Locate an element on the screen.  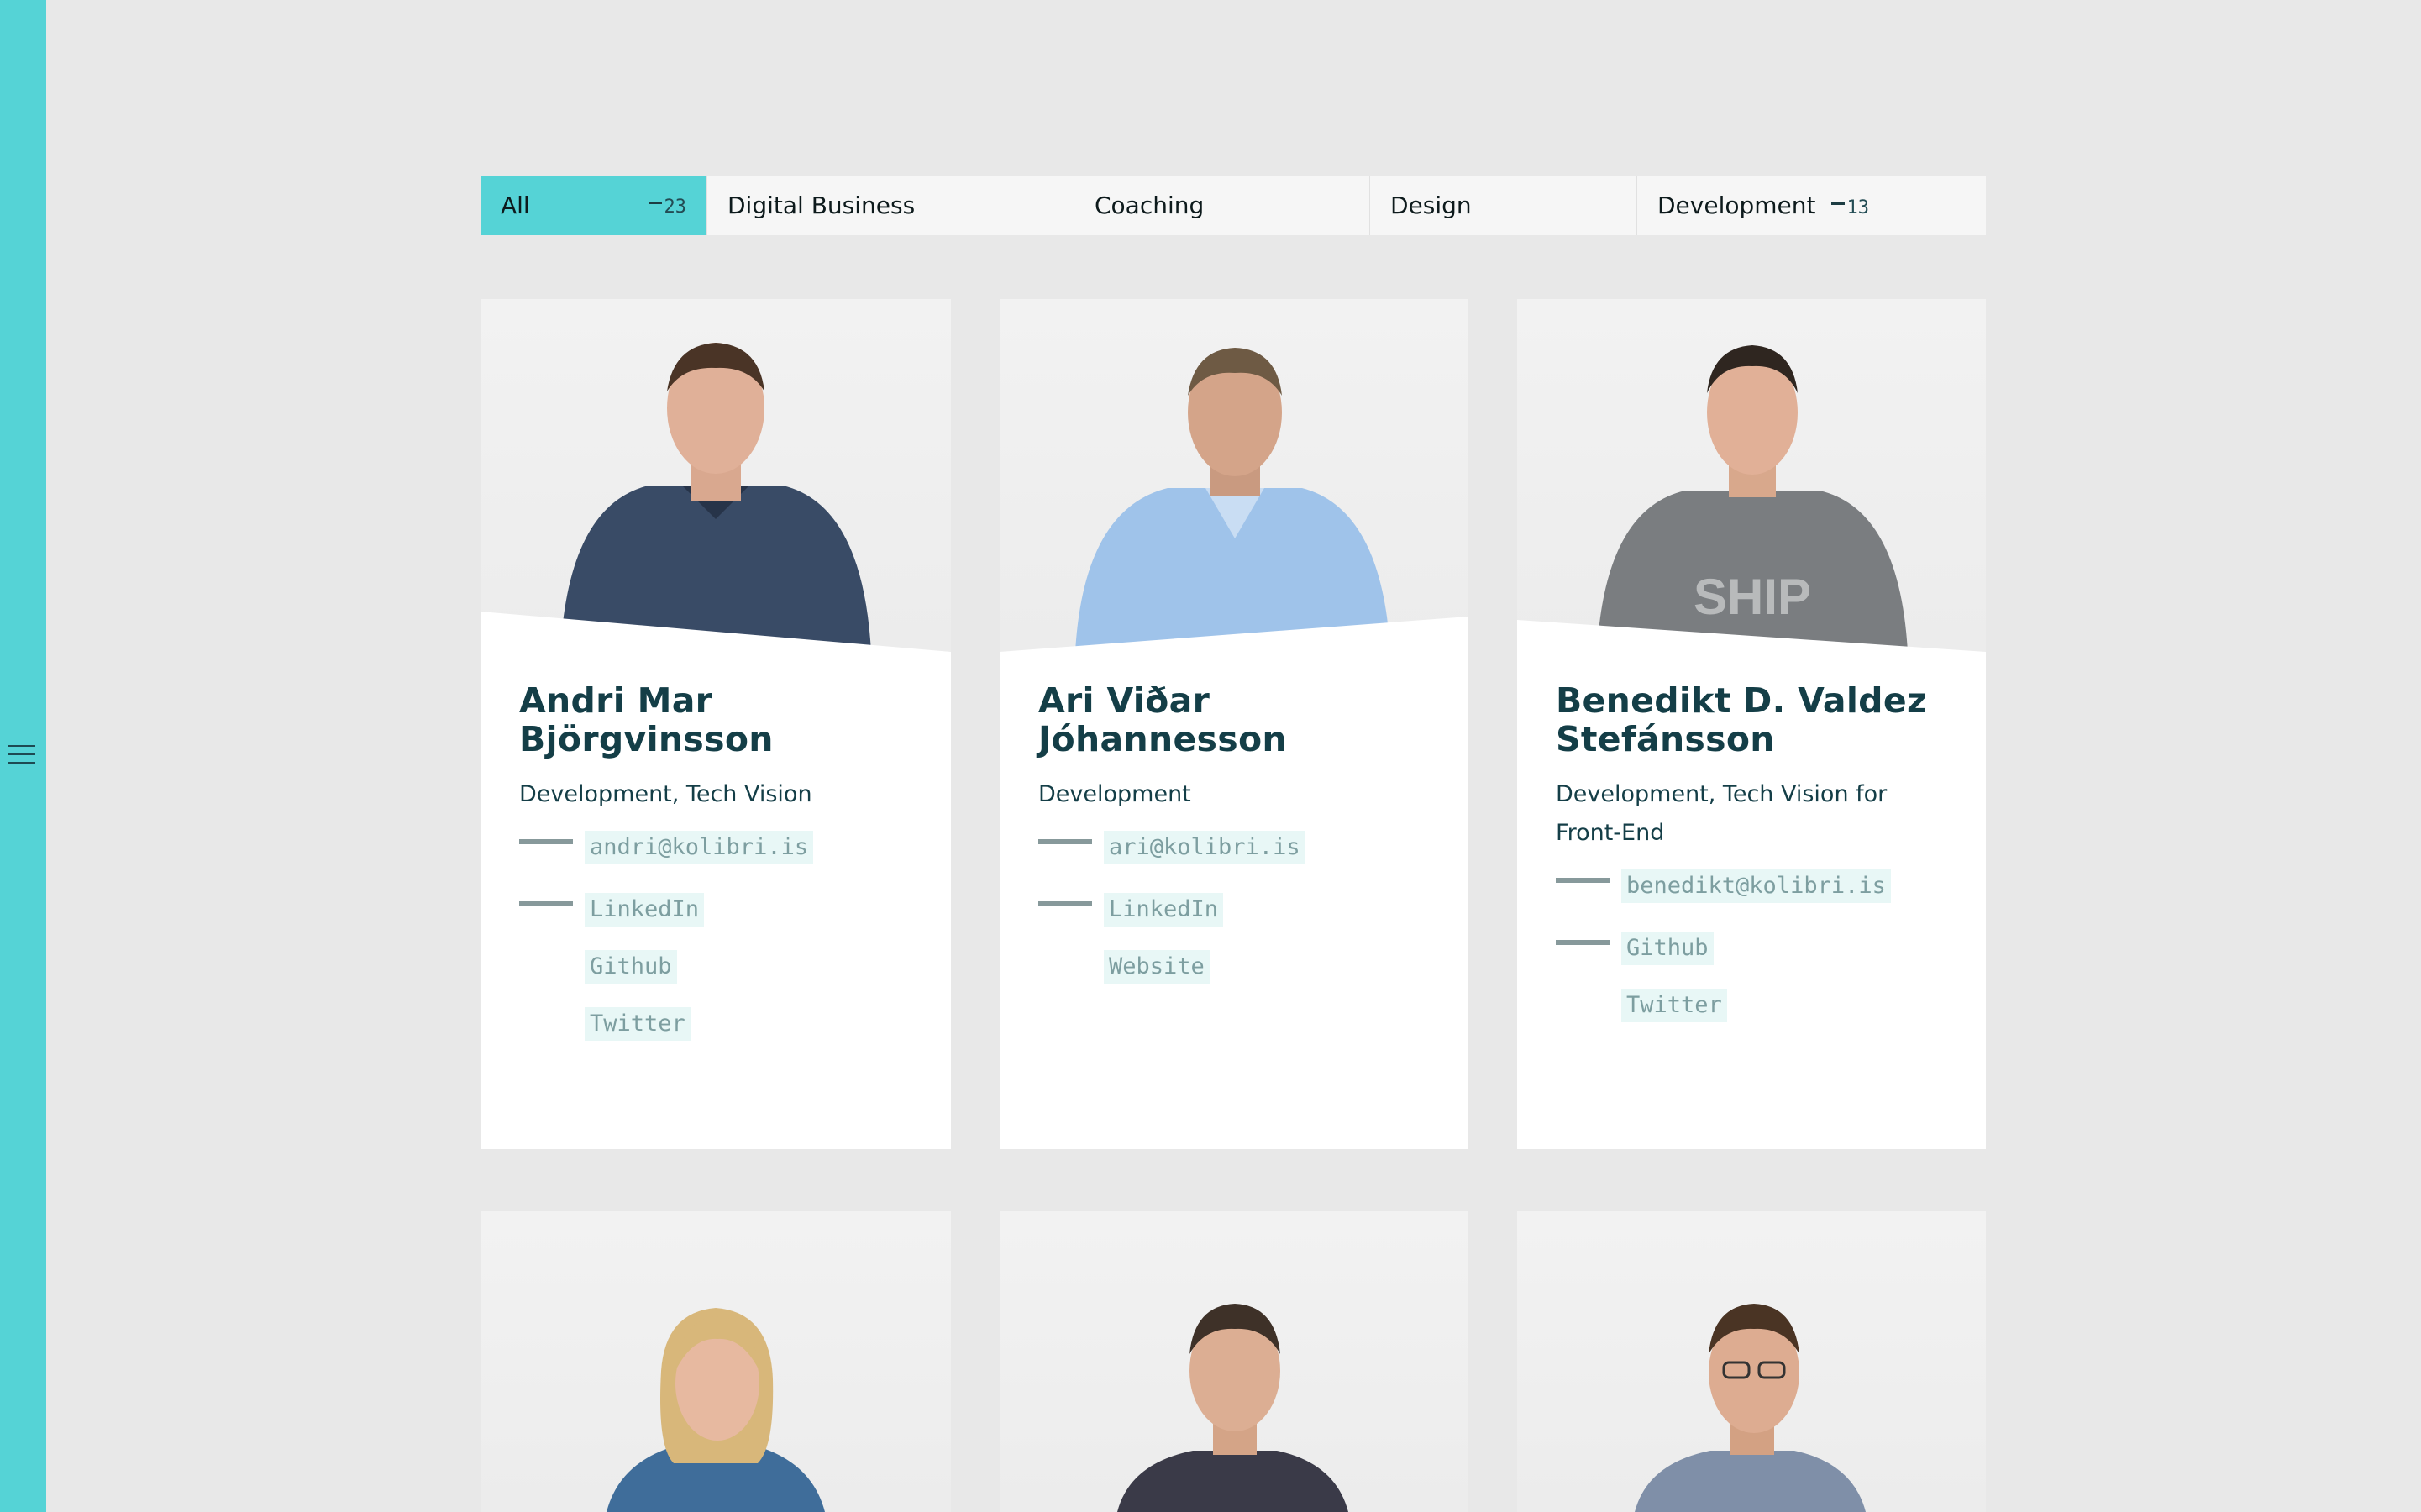
tab-development: Development 13 is located at coordinates (1811, 205).